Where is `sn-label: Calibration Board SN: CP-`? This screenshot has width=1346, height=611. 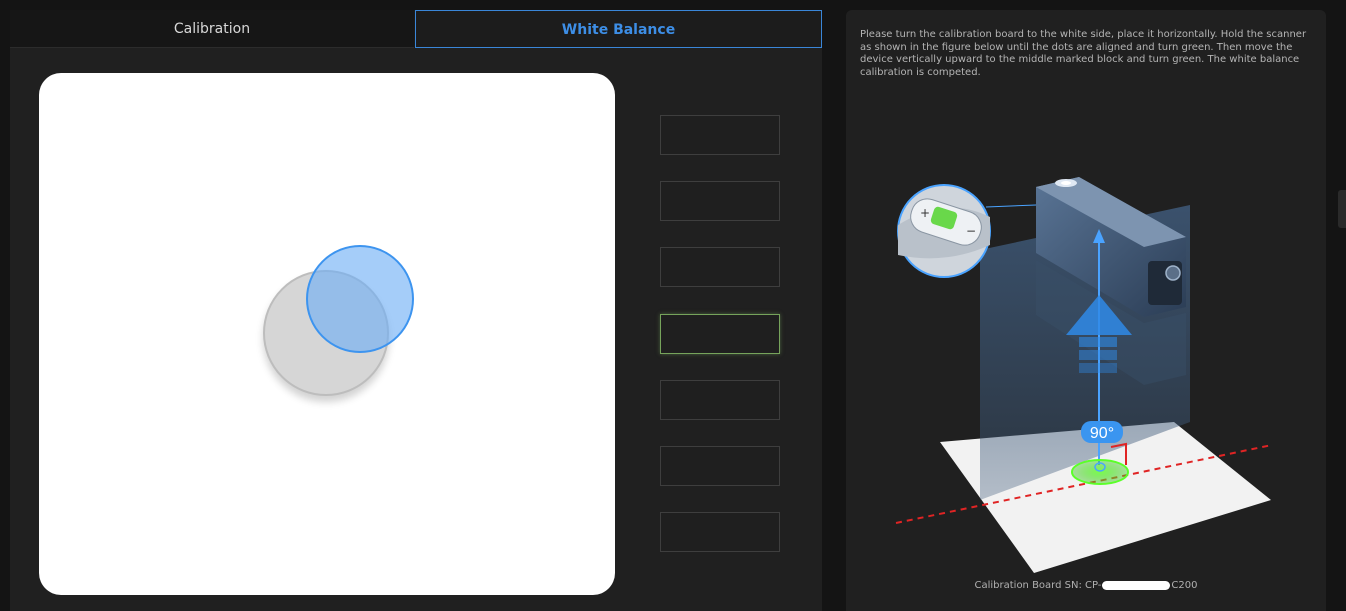 sn-label: Calibration Board SN: CP- is located at coordinates (1038, 585).